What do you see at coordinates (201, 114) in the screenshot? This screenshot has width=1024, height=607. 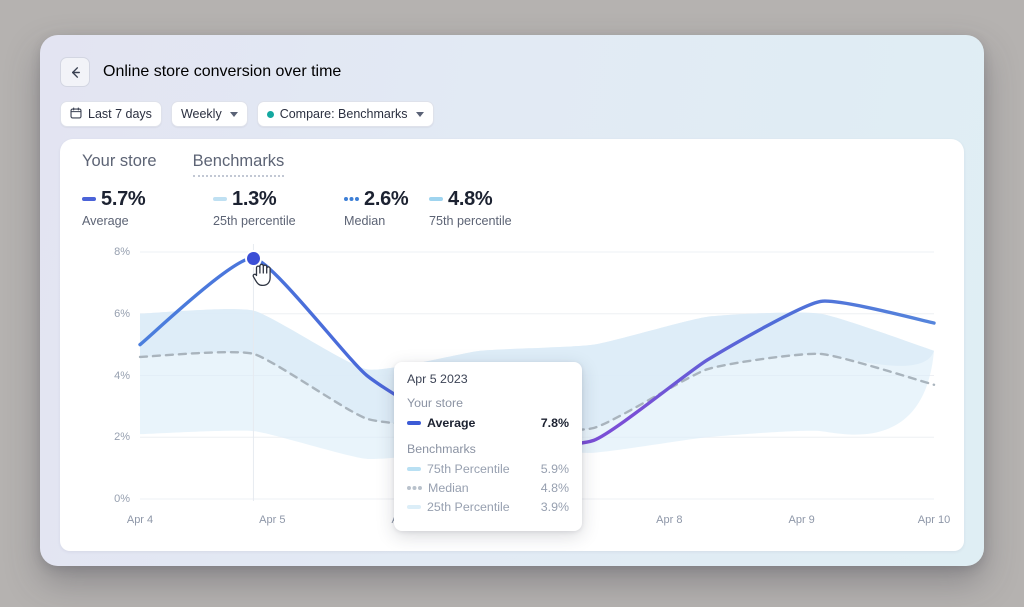 I see `granularity-label: Weekly` at bounding box center [201, 114].